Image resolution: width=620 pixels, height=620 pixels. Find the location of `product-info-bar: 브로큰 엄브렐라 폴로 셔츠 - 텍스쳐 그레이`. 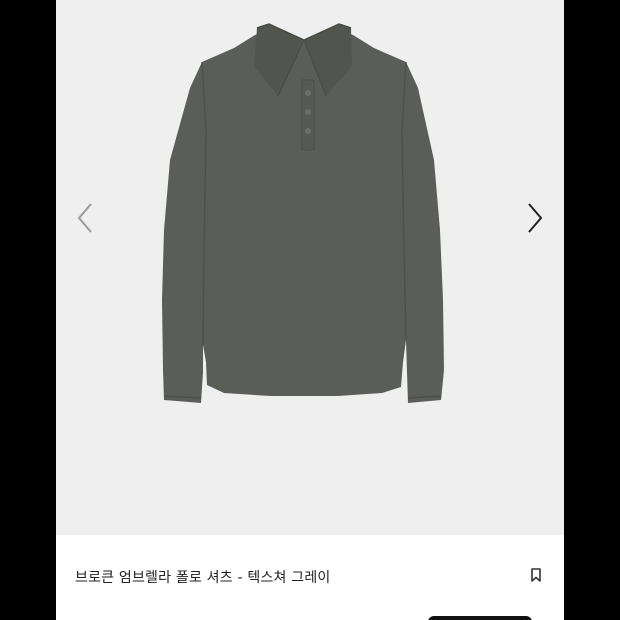

product-info-bar: 브로큰 엄브렐라 폴로 셔츠 - 텍스쳐 그레이 is located at coordinates (310, 577).